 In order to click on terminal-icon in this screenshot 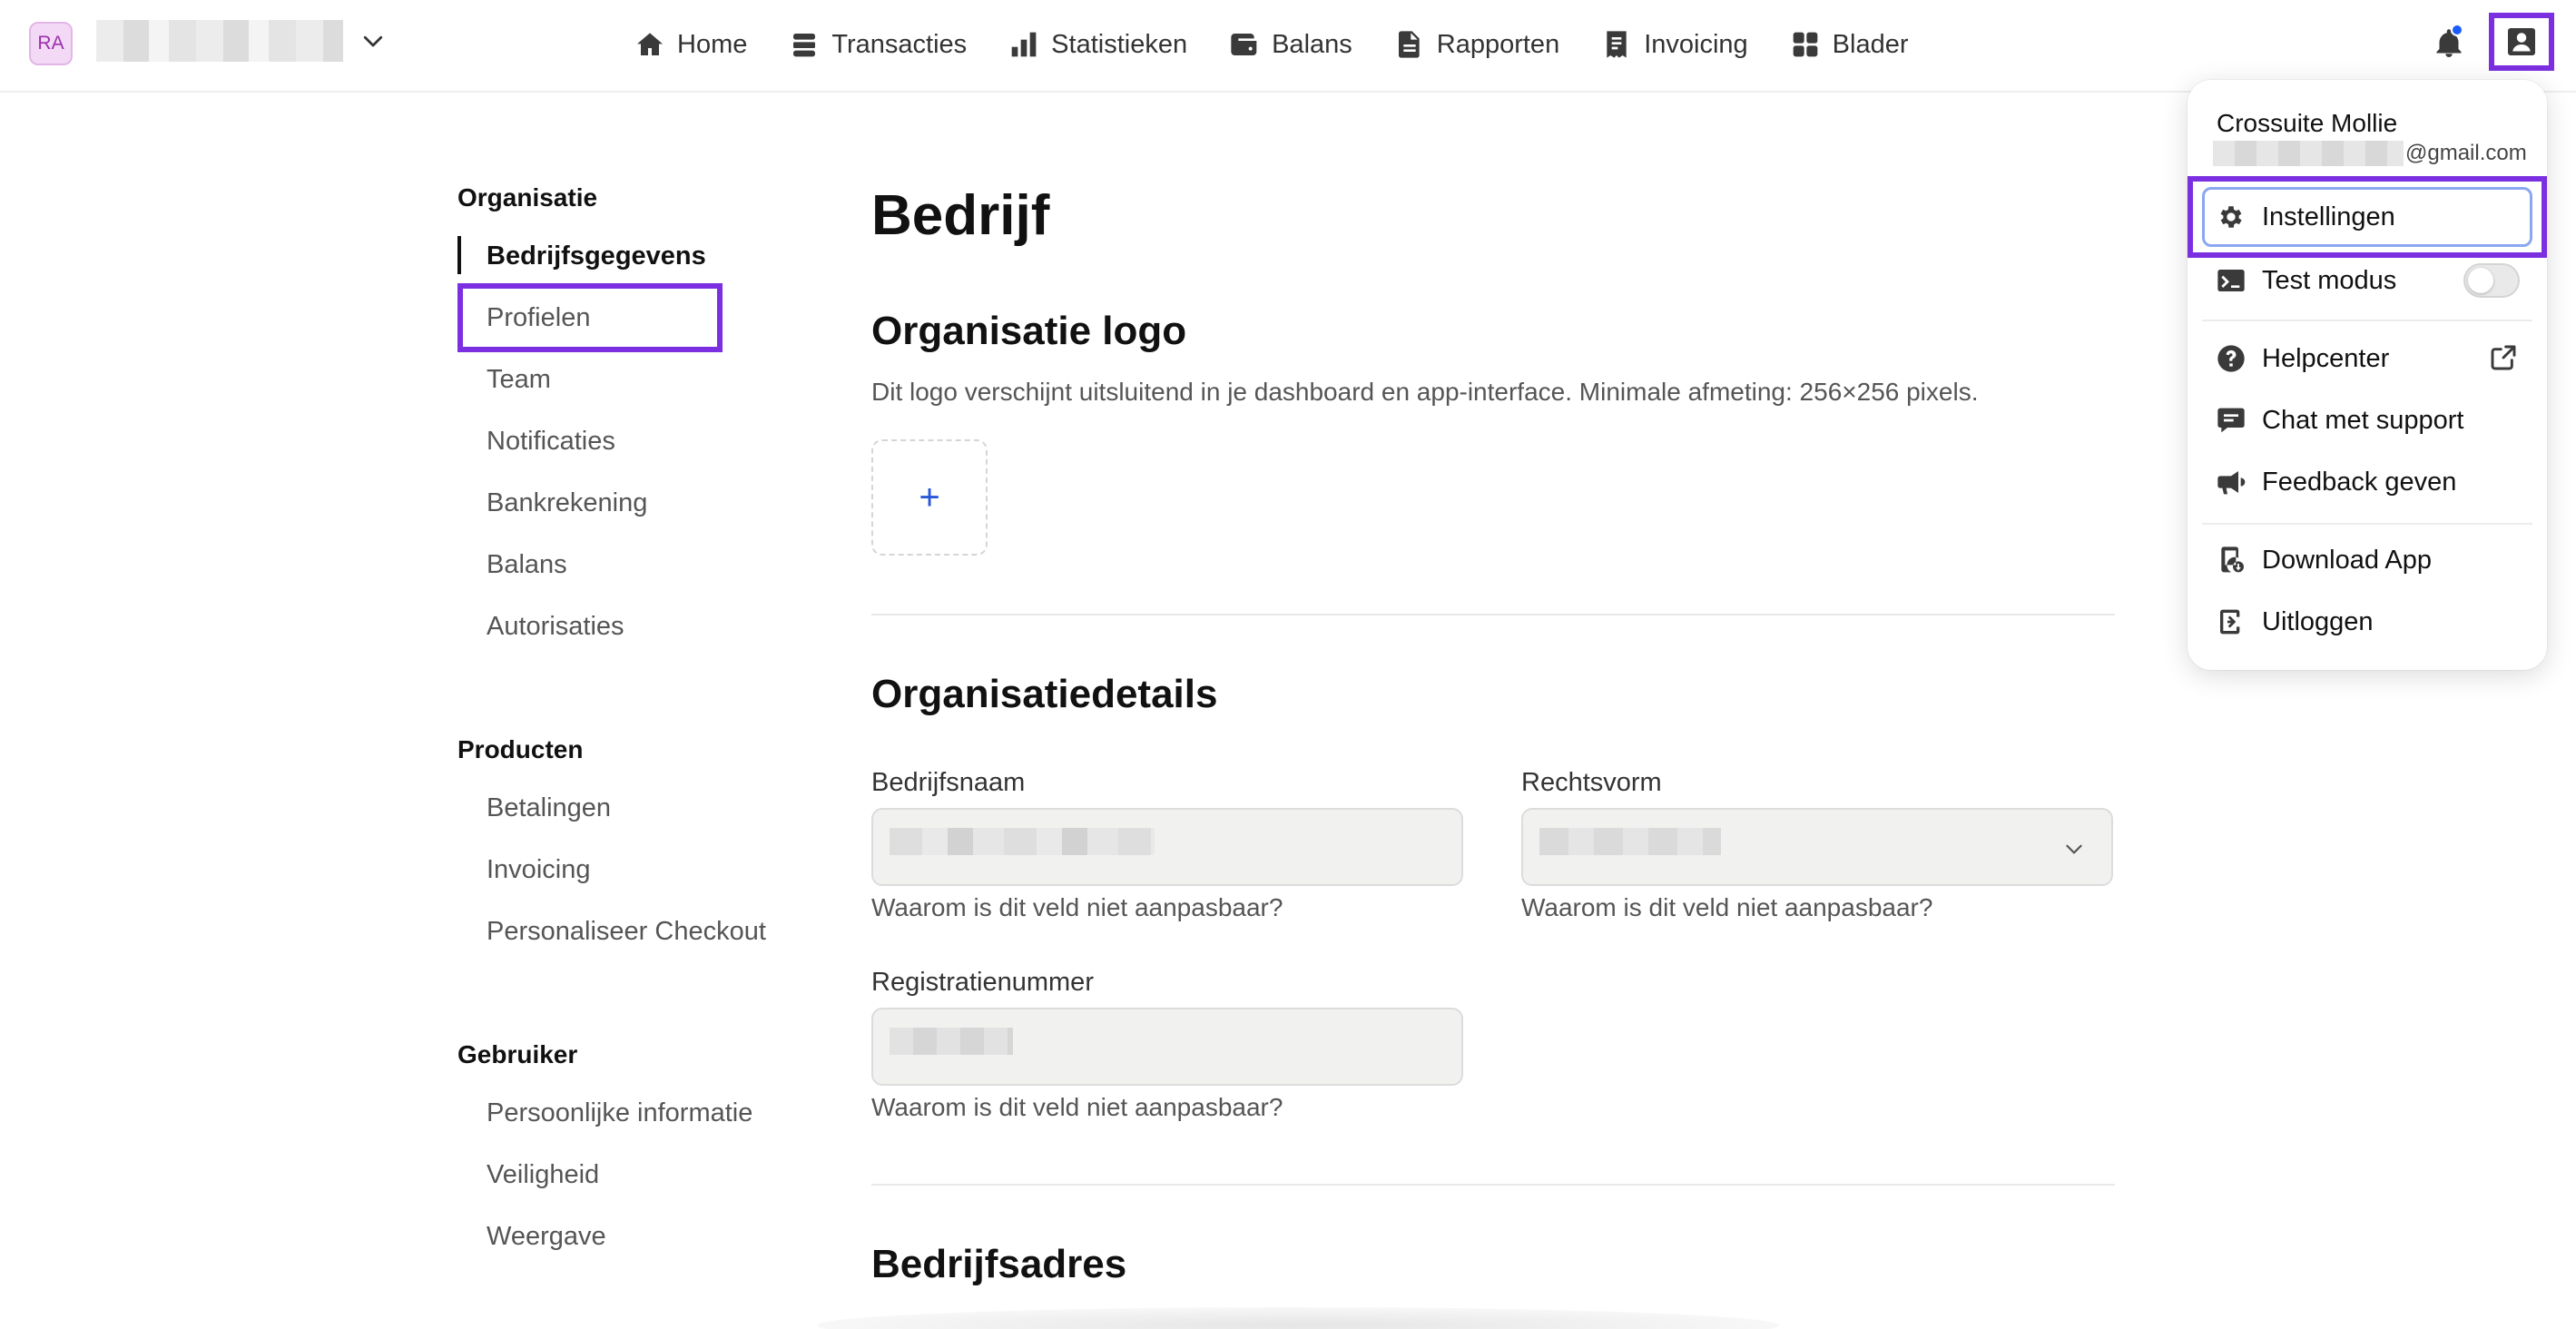, I will do `click(2231, 281)`.